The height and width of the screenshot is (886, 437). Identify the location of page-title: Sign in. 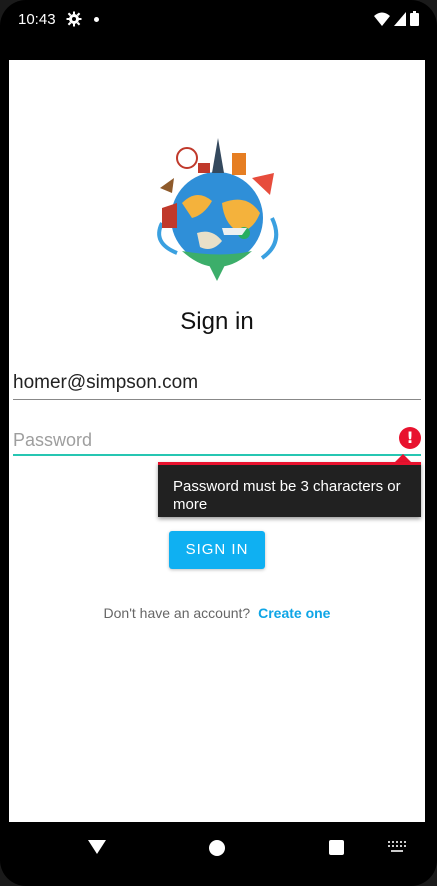
(217, 321).